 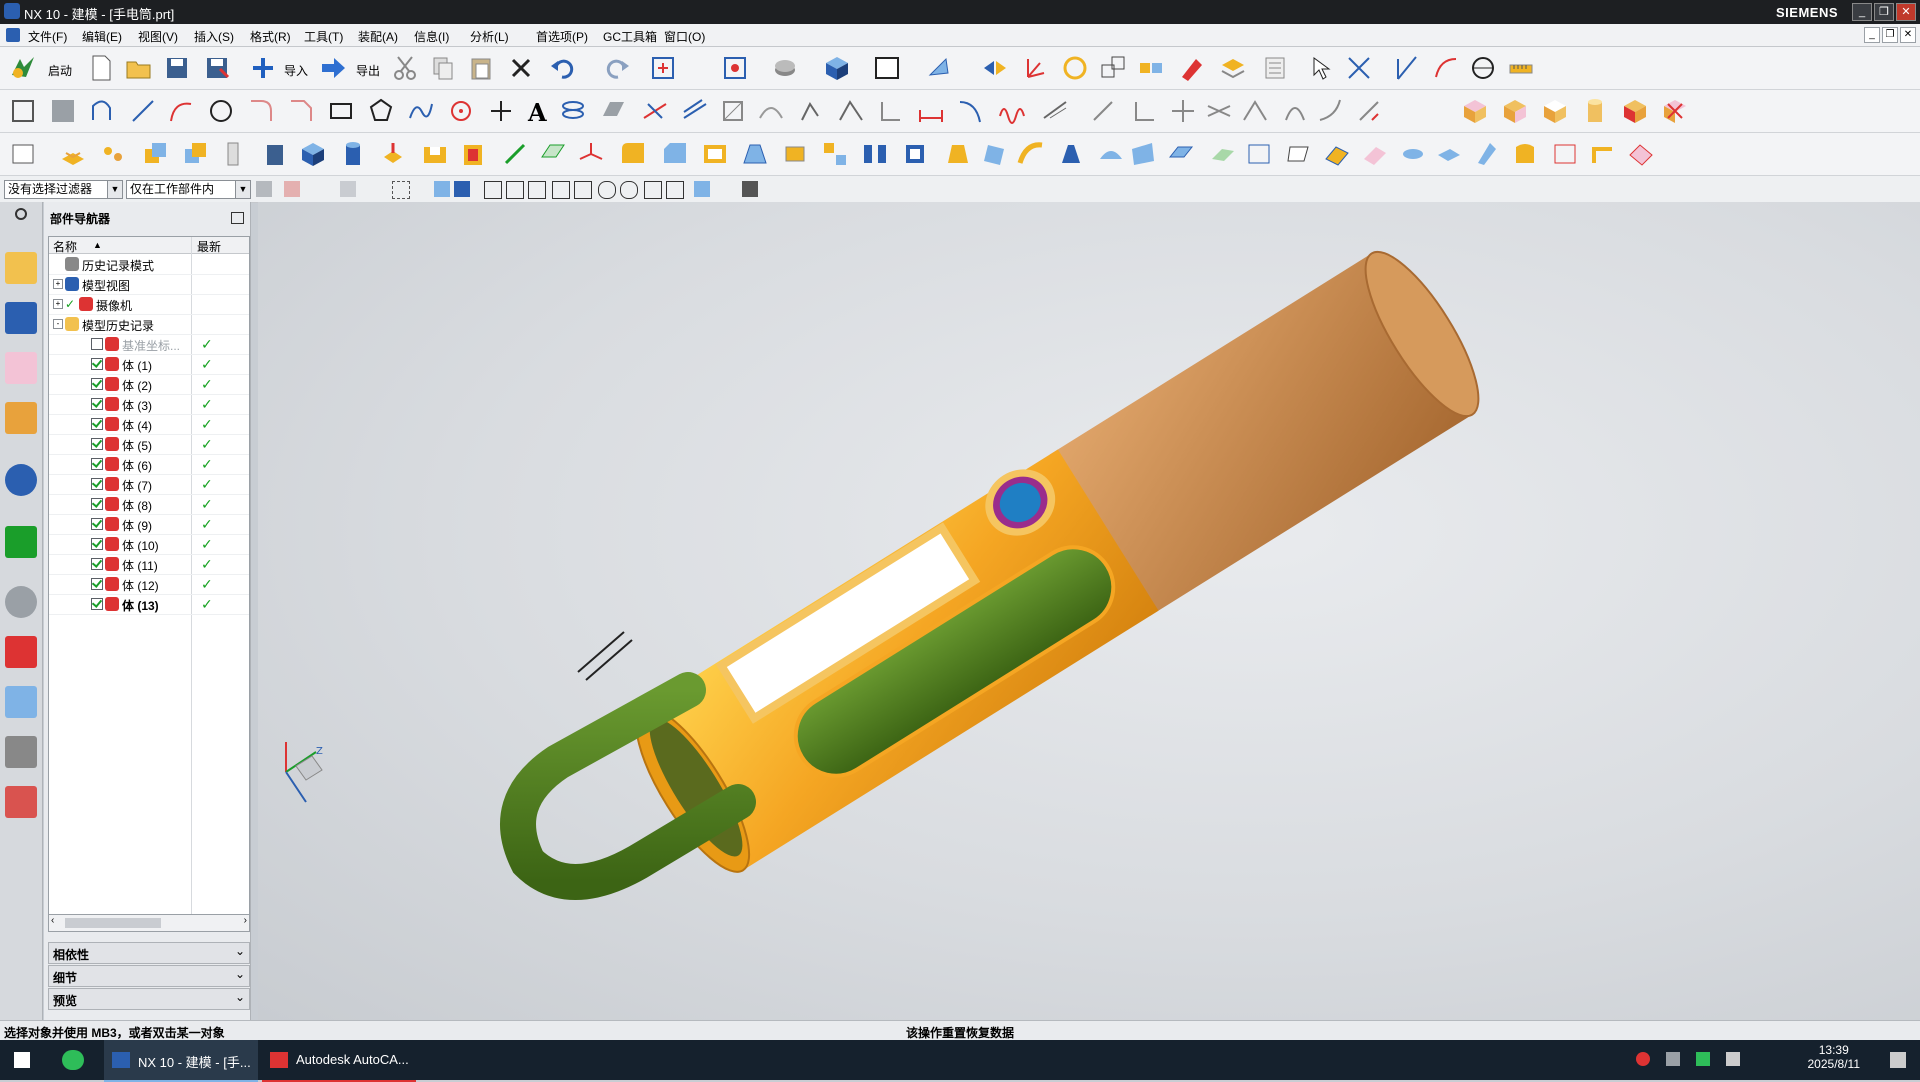 What do you see at coordinates (771, 111) in the screenshot?
I see `bridge-curve-icon` at bounding box center [771, 111].